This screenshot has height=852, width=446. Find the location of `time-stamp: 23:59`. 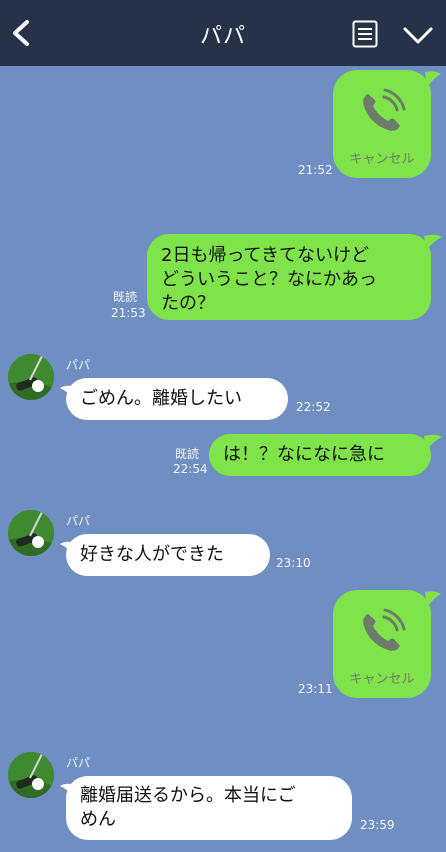

time-stamp: 23:59 is located at coordinates (377, 825).